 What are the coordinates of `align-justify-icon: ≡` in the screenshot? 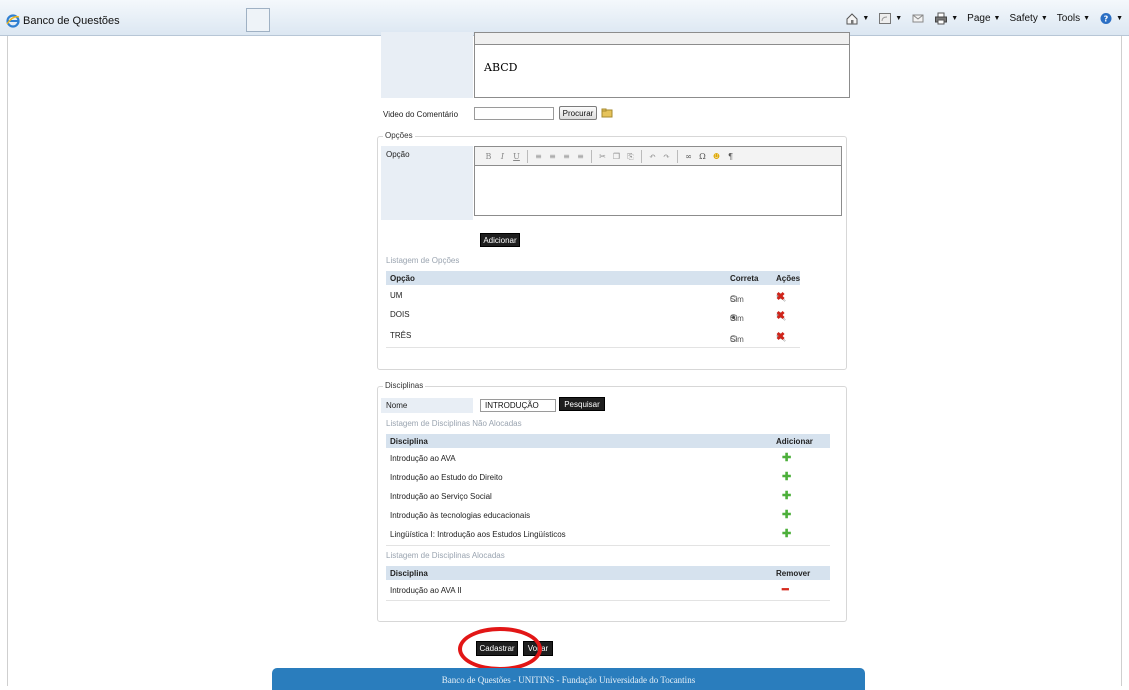 It's located at (580, 156).